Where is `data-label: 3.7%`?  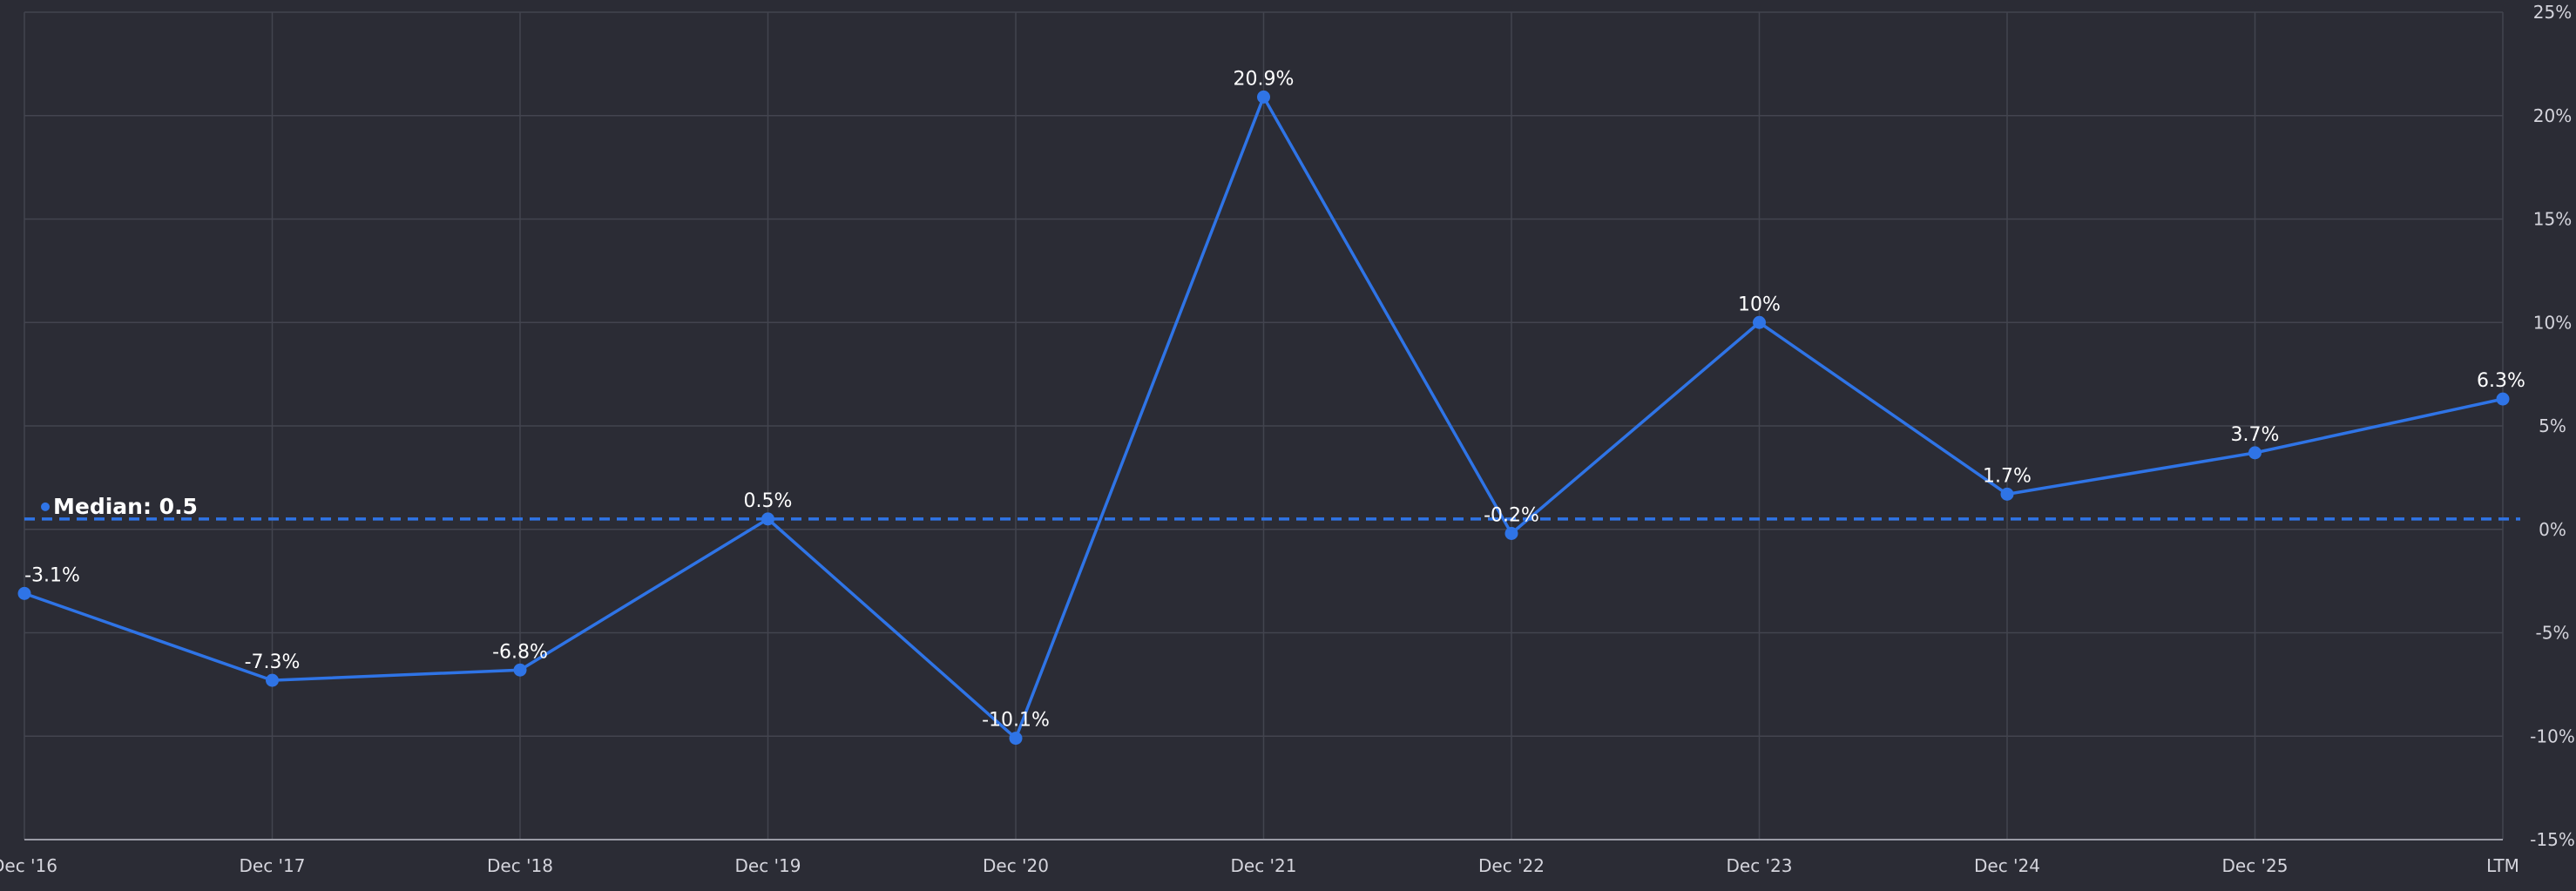
data-label: 3.7% is located at coordinates (2255, 435).